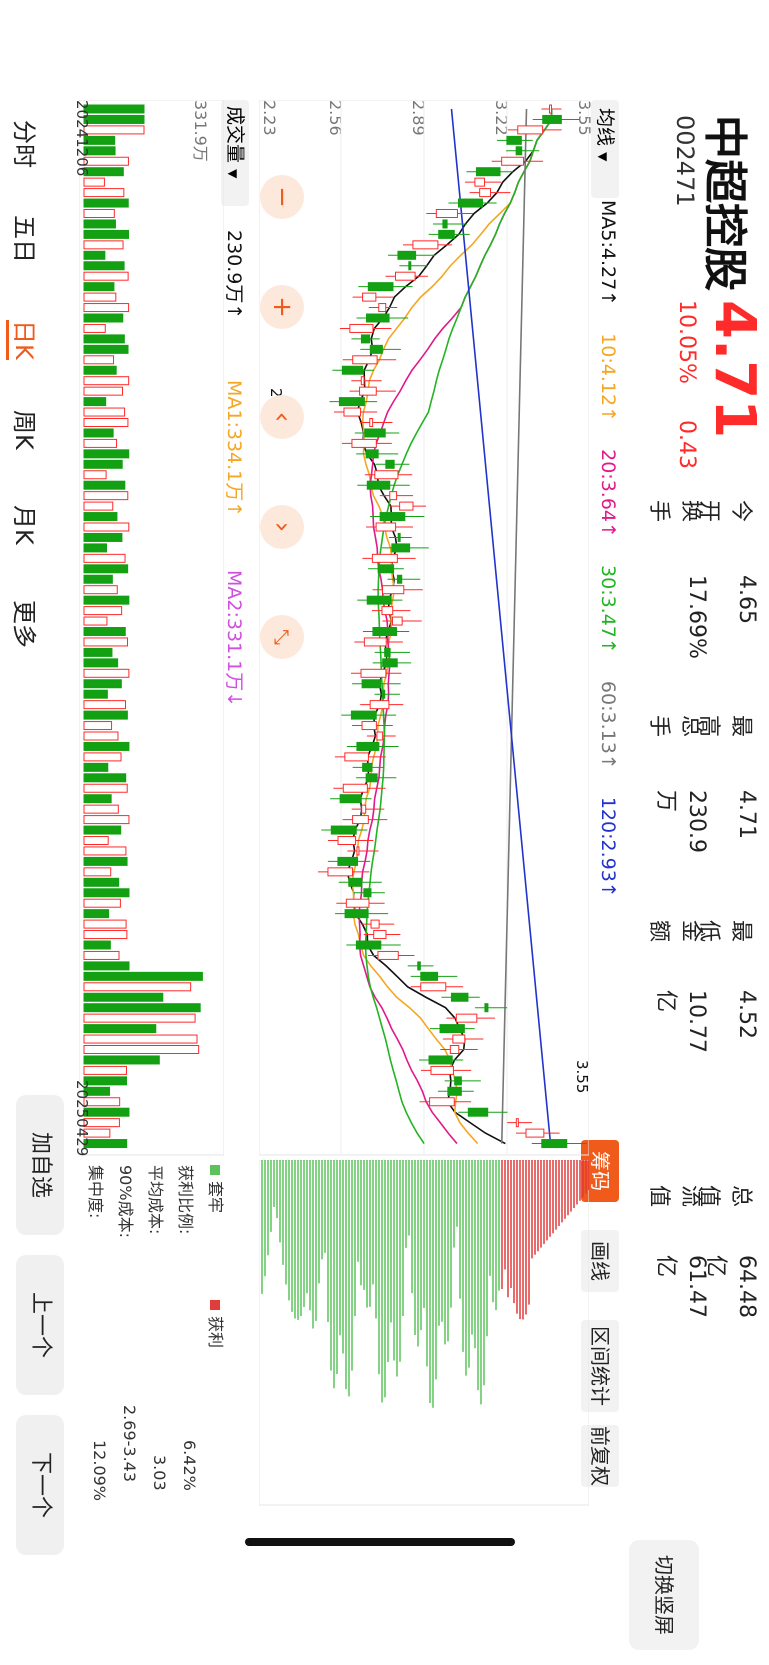 The height and width of the screenshot is (1665, 769). What do you see at coordinates (155, 1200) in the screenshot?
I see `avg-cost-label: 平均成本:` at bounding box center [155, 1200].